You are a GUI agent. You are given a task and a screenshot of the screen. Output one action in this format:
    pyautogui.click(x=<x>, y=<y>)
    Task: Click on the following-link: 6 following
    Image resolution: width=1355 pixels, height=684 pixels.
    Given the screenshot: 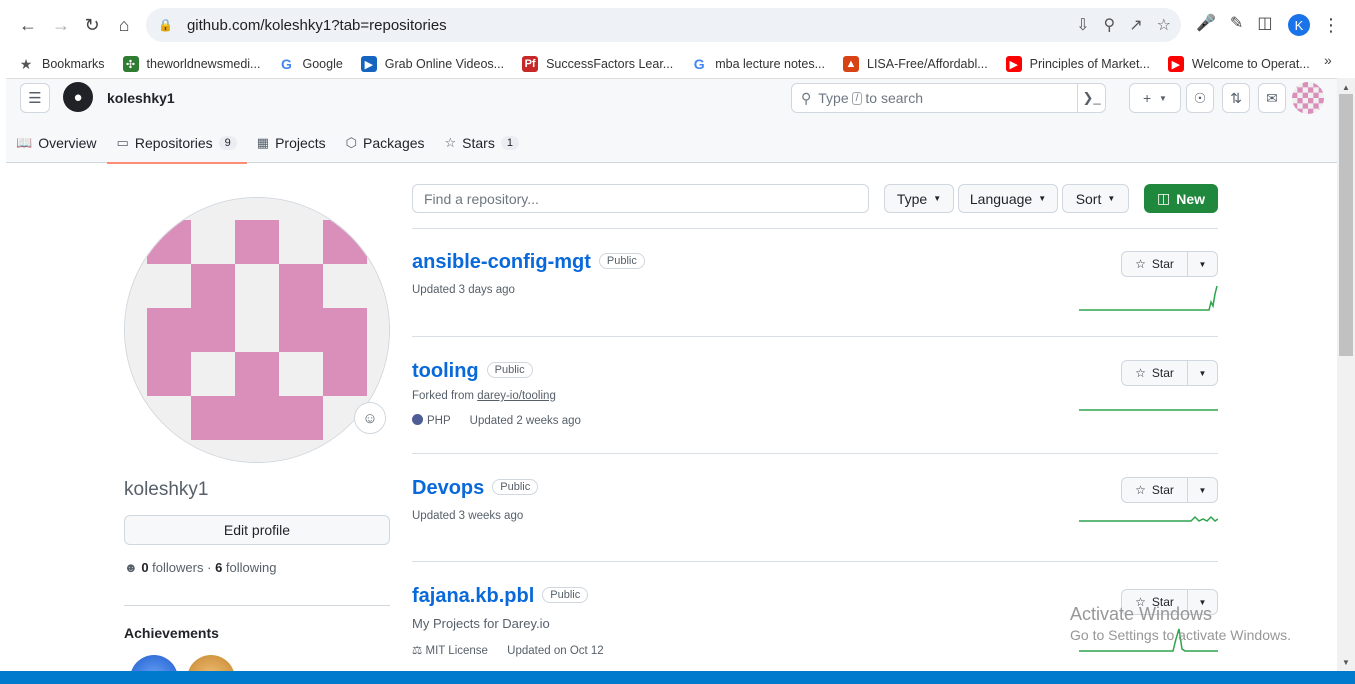 What is the action you would take?
    pyautogui.click(x=245, y=567)
    